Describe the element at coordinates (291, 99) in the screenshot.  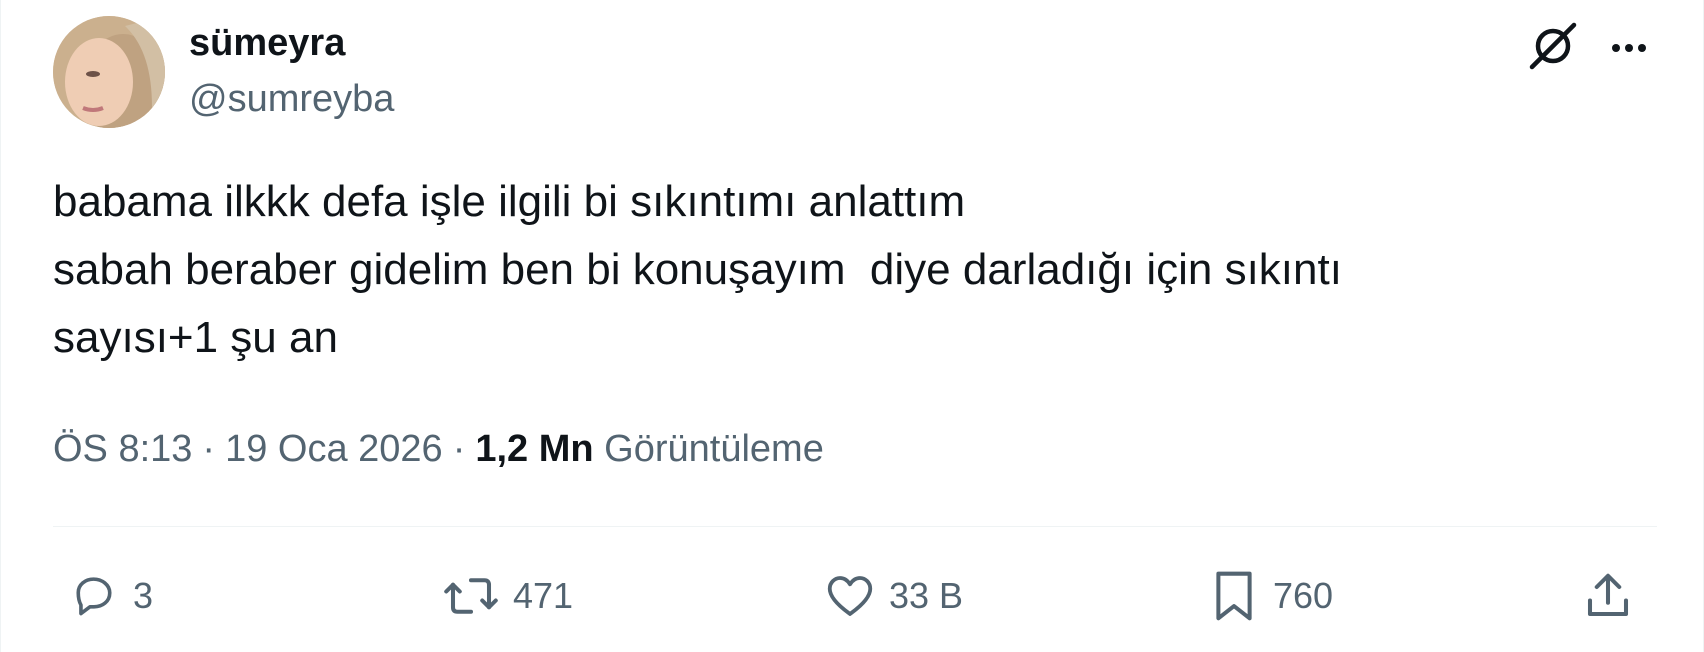
I see `user-handle: @sumreyba` at that location.